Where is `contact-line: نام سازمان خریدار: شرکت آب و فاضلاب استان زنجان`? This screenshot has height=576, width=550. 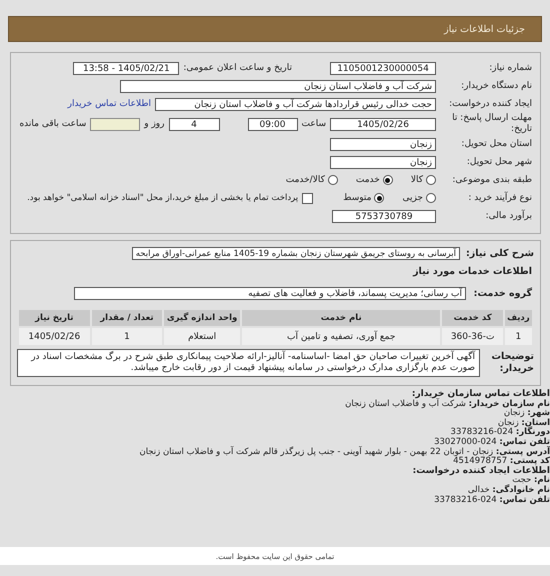
contact-line: نام سازمان خریدار: شرکت آب و فاضلاب استان زنجان is located at coordinates (447, 404).